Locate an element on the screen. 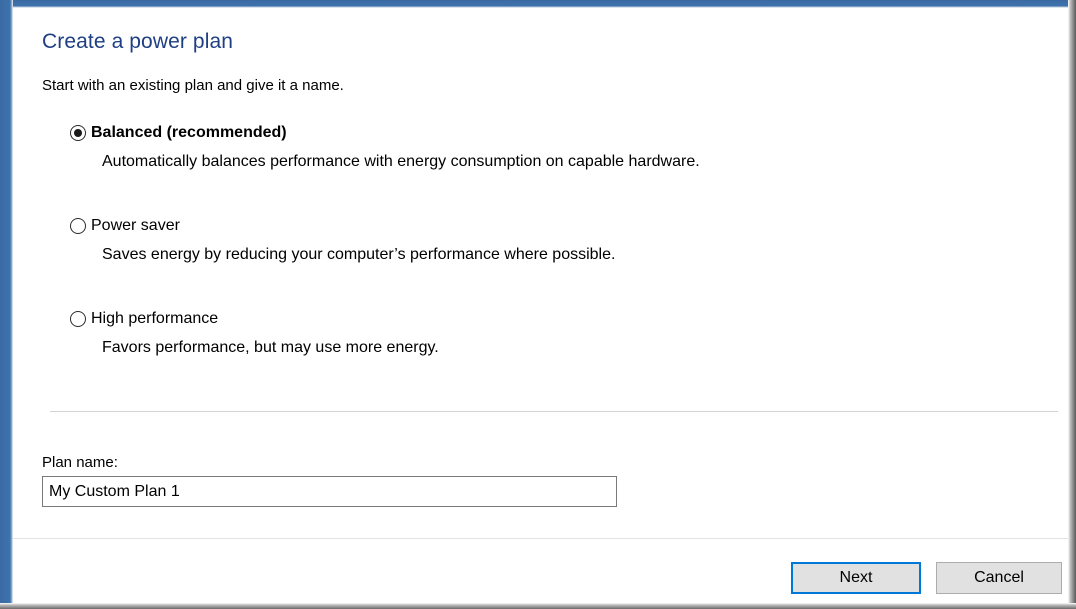 This screenshot has width=1076, height=609. plan-option-label: High performance is located at coordinates (154, 319).